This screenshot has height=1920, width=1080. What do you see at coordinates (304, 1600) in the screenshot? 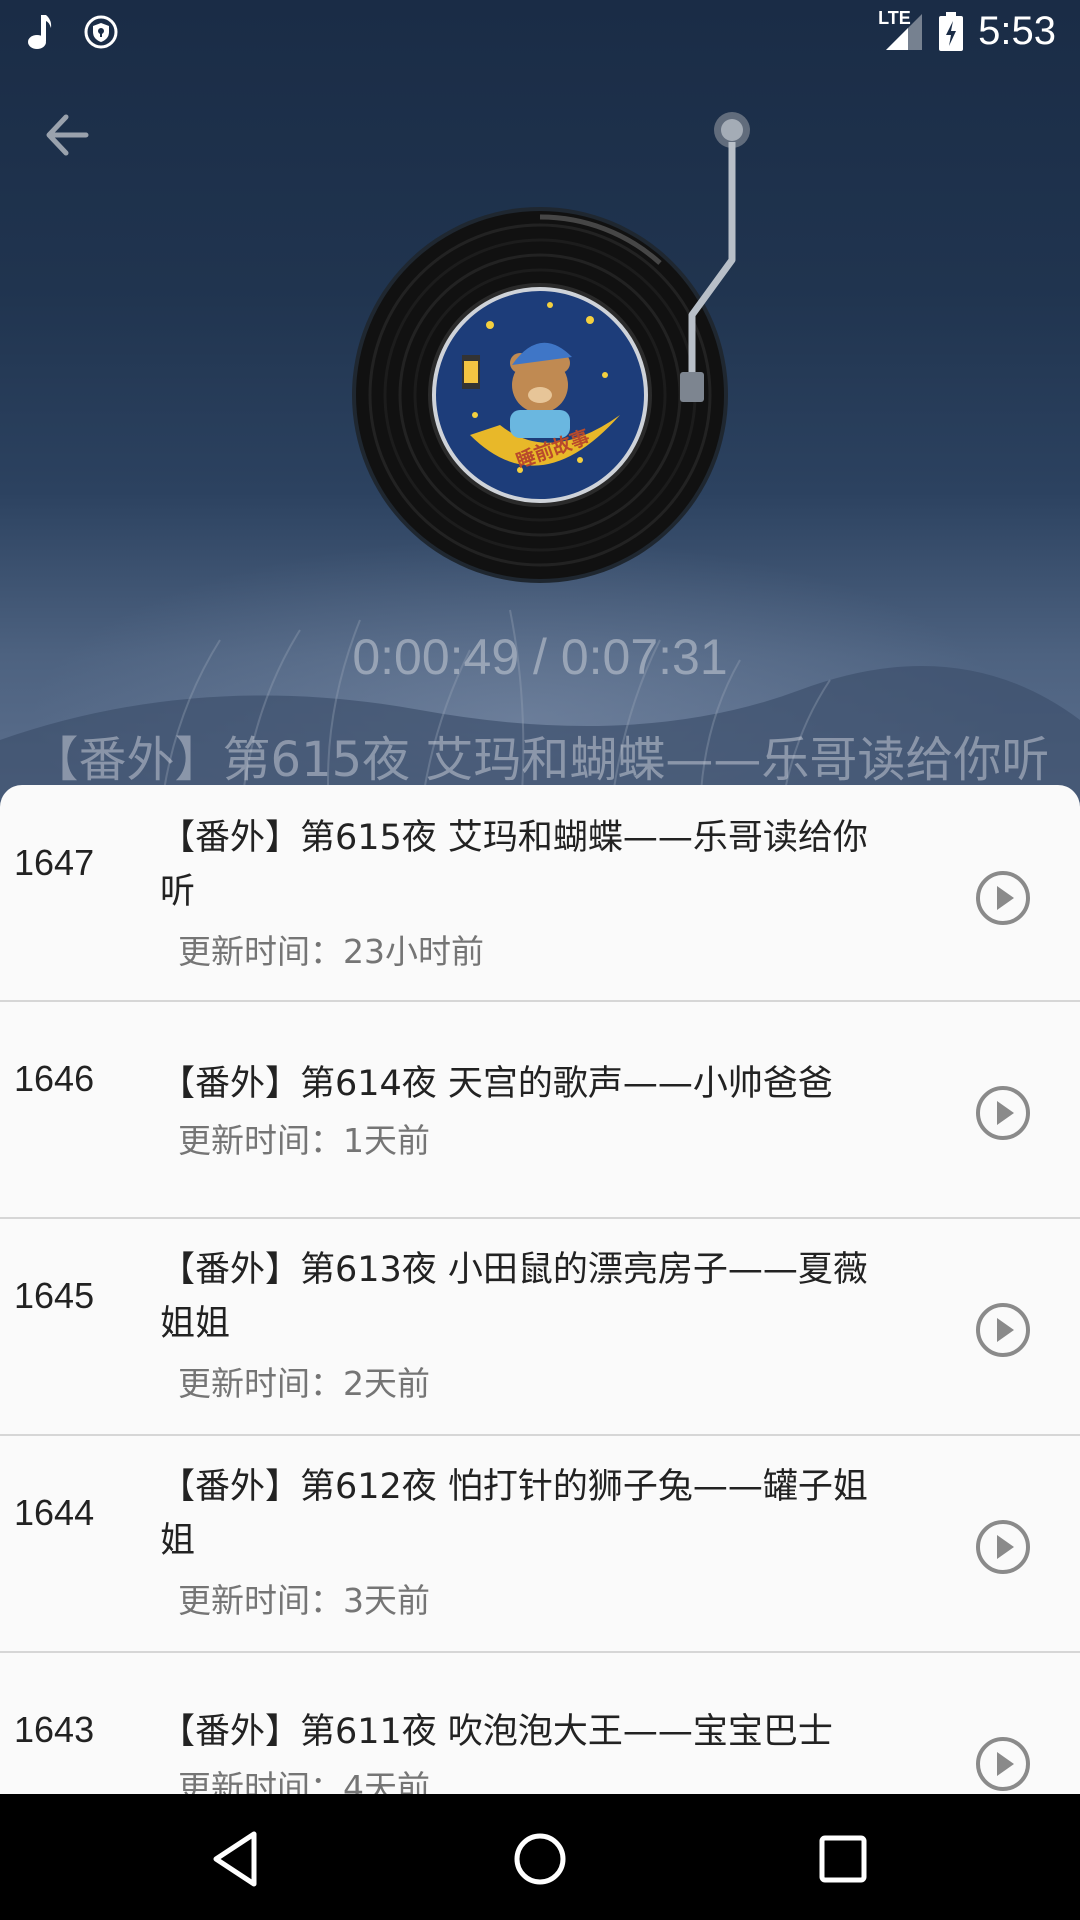
I see `episode-updated-time: 更新时间：3天前` at bounding box center [304, 1600].